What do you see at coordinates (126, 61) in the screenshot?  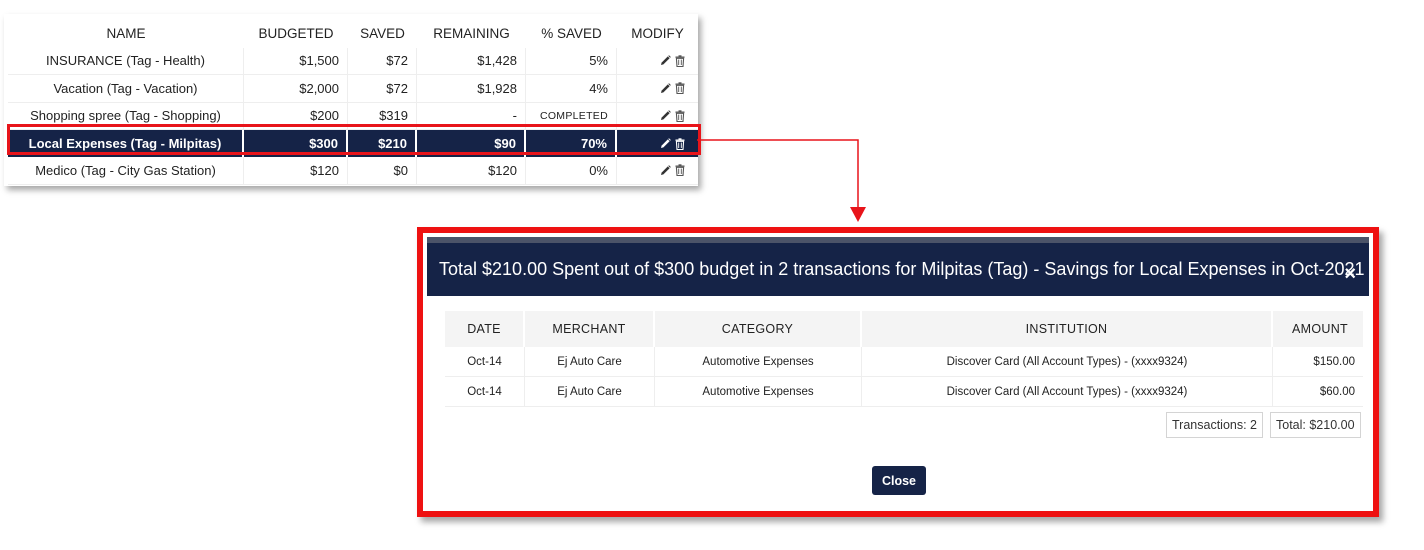 I see `budget-name: INSURANCE (Tag - Health)` at bounding box center [126, 61].